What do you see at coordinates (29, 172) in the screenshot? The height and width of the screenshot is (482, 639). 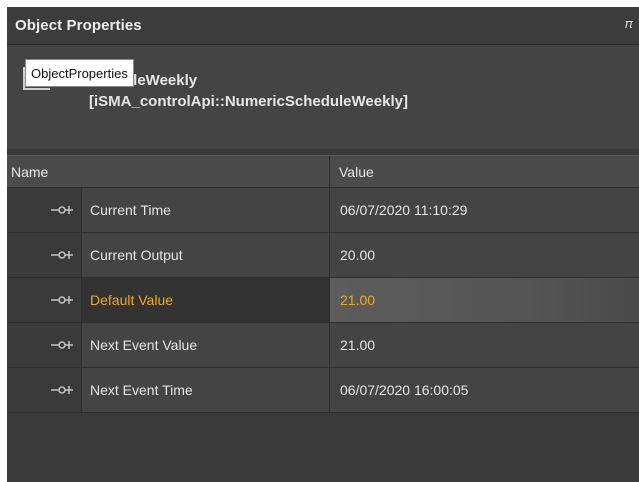 I see `column-header-name: Name` at bounding box center [29, 172].